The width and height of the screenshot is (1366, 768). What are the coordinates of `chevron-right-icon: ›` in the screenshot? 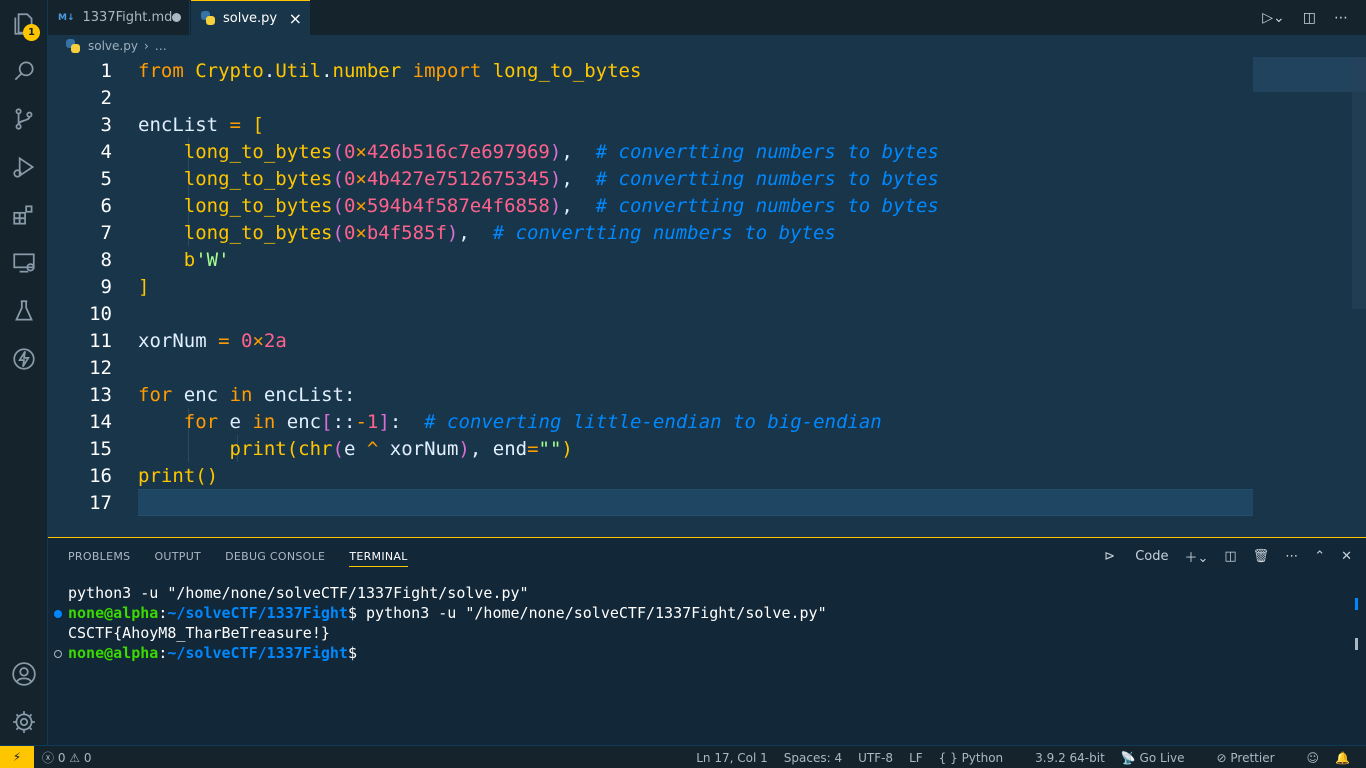 It's located at (146, 46).